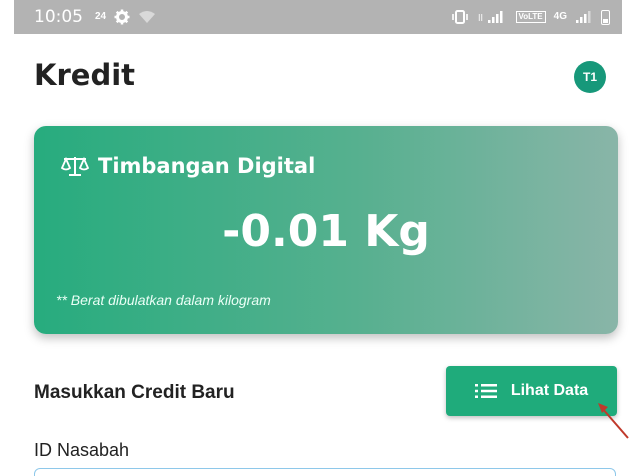 This screenshot has height=476, width=629. Describe the element at coordinates (459, 17) in the screenshot. I see `vibrate-icon` at that location.